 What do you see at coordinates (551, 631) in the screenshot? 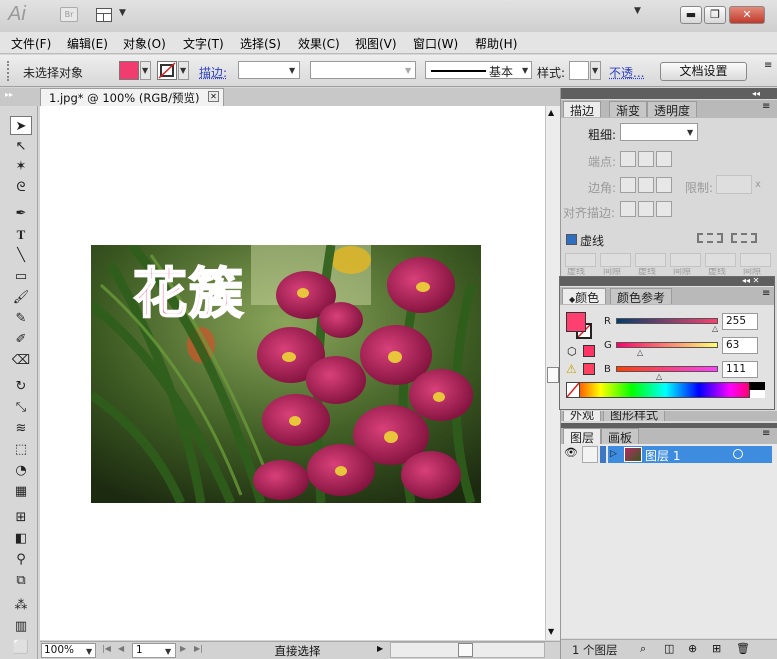
I see `scroll-down-icon: ▼` at bounding box center [551, 631].